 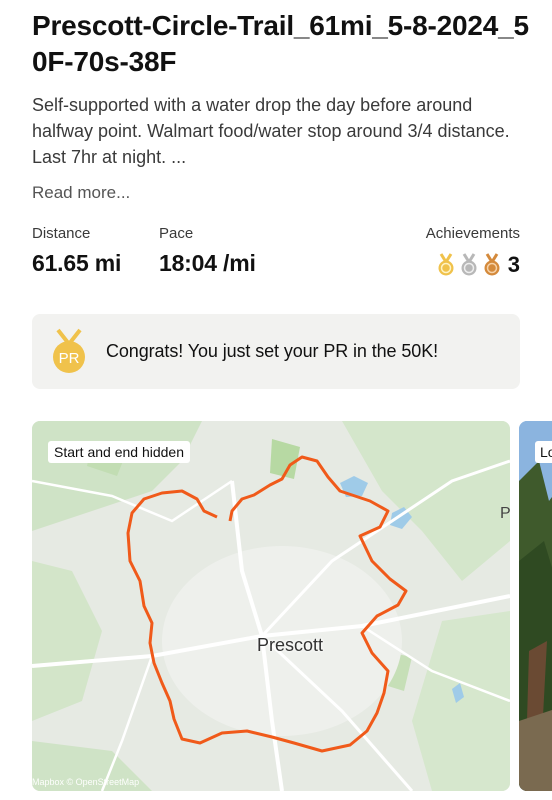 I want to click on distance-stat: Distance 61.65 mi, so click(x=76, y=251).